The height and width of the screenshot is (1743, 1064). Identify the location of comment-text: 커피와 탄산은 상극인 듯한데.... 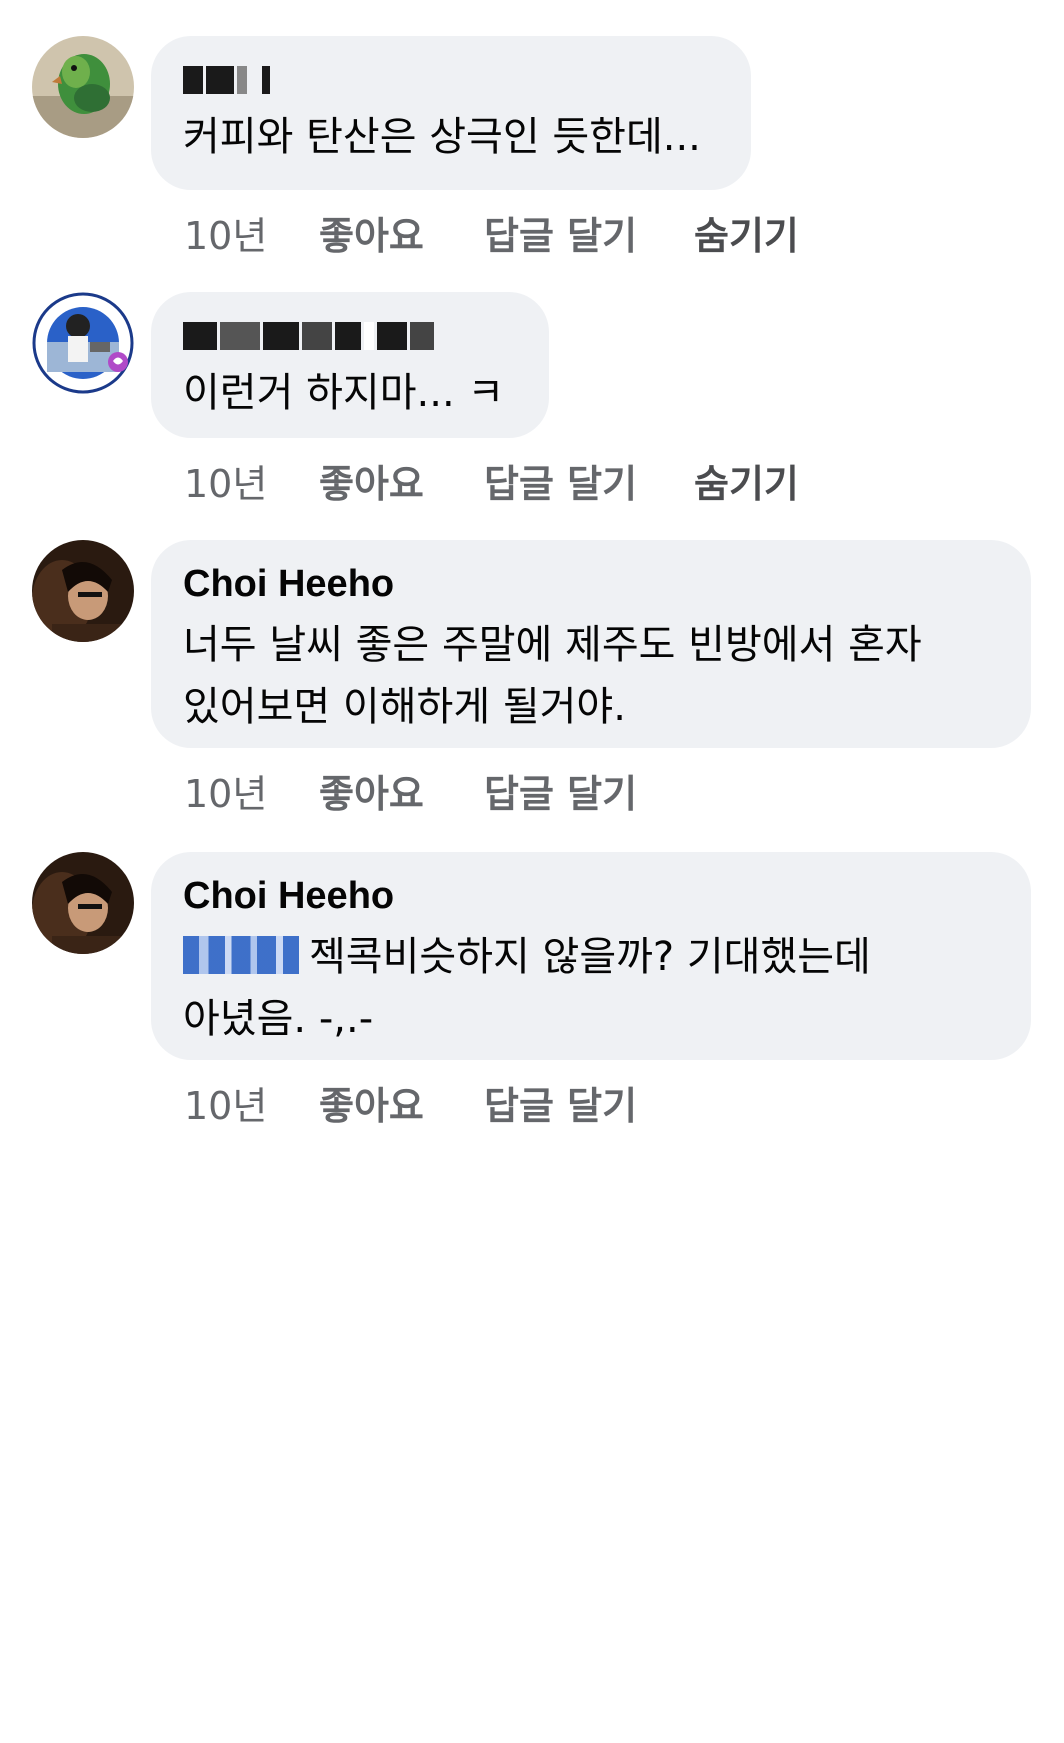
(442, 137).